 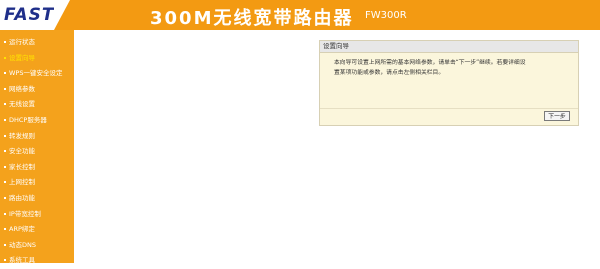 What do you see at coordinates (37, 105) in the screenshot?
I see `sidebar-item-wireless: 无线设置` at bounding box center [37, 105].